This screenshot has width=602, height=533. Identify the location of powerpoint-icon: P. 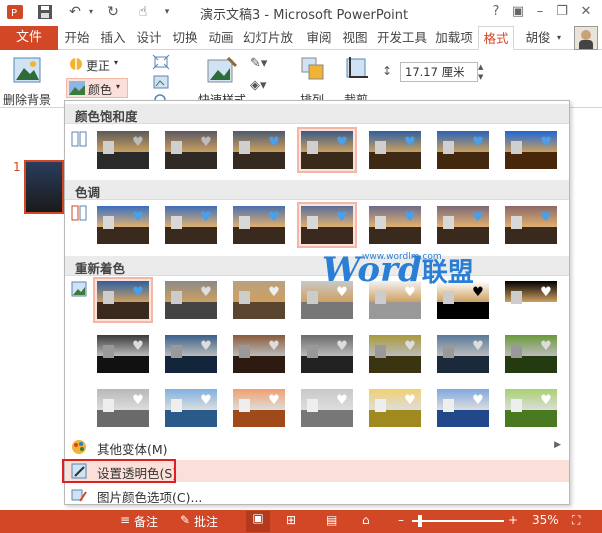
(15, 12).